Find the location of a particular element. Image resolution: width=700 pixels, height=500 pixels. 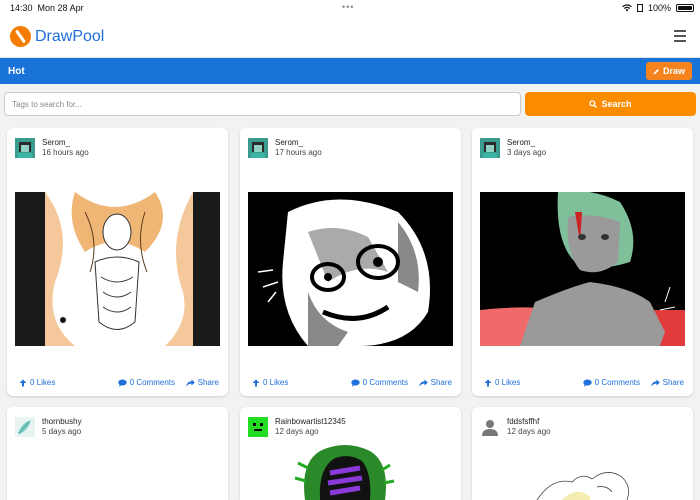

status-bar: 14:30 Mon 28 Apr ••• 100% is located at coordinates (350, 8).